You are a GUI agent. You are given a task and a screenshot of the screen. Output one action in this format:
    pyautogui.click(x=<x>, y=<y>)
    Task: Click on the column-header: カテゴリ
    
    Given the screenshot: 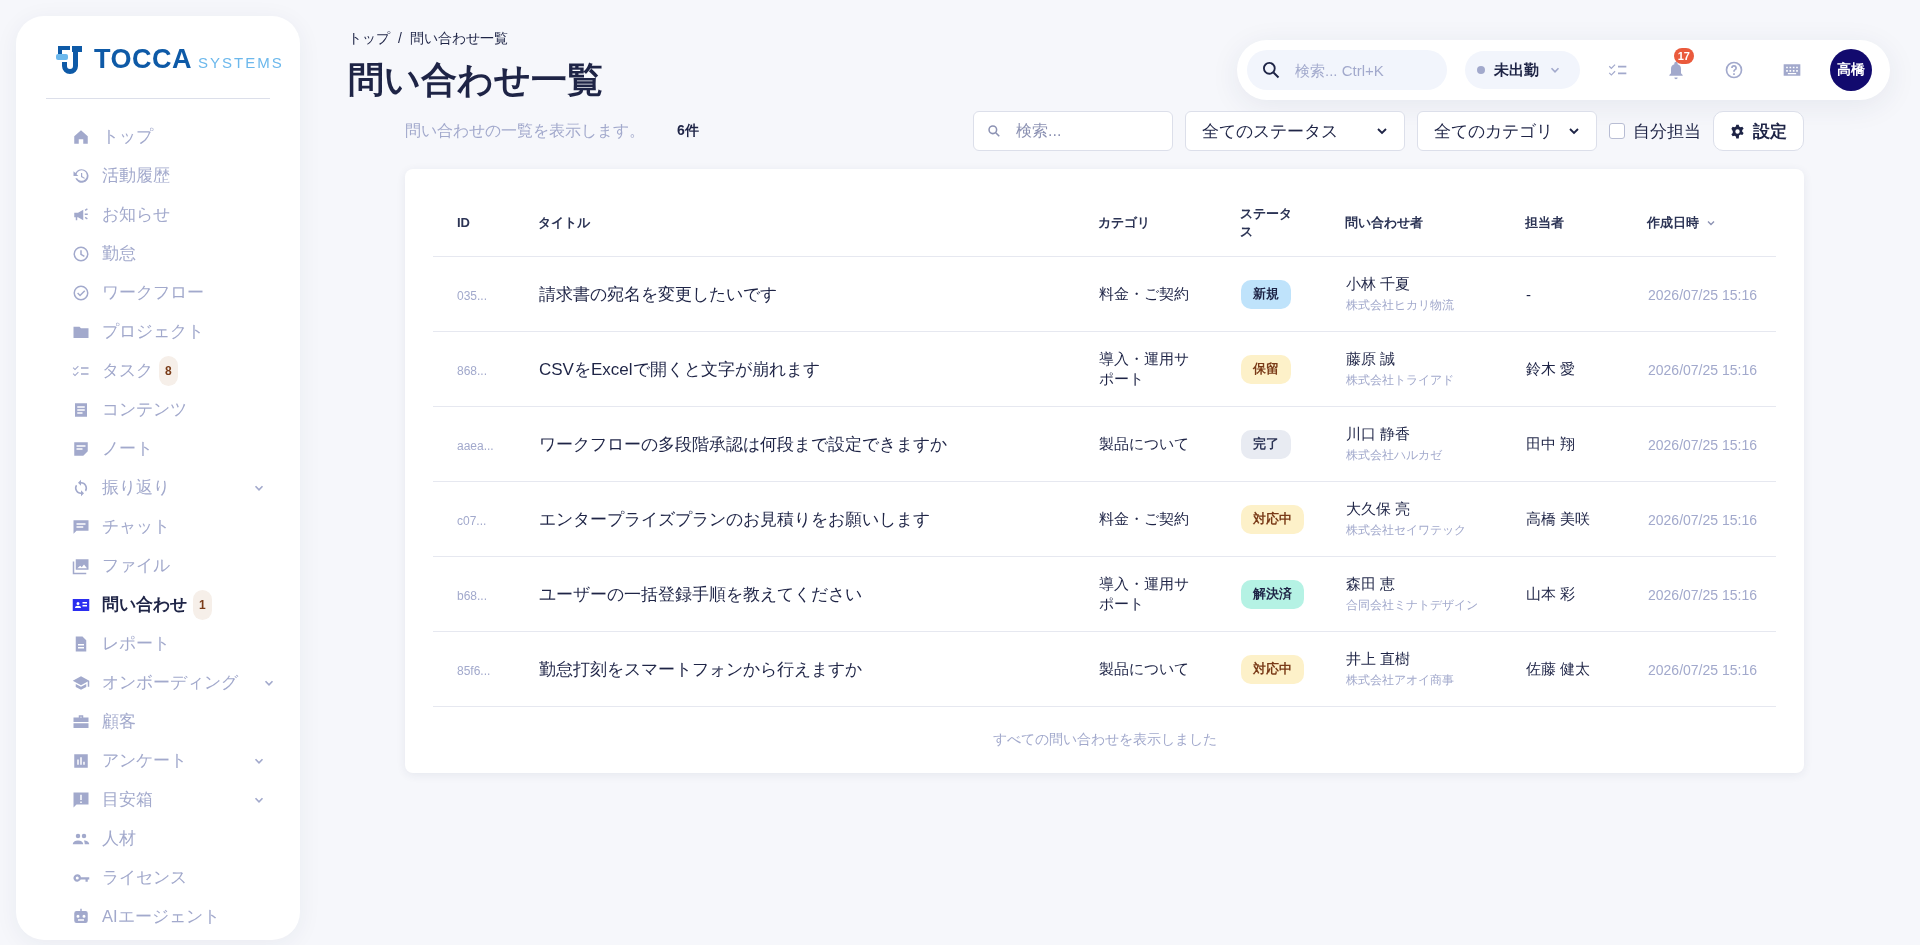 What is the action you would take?
    pyautogui.click(x=1124, y=222)
    